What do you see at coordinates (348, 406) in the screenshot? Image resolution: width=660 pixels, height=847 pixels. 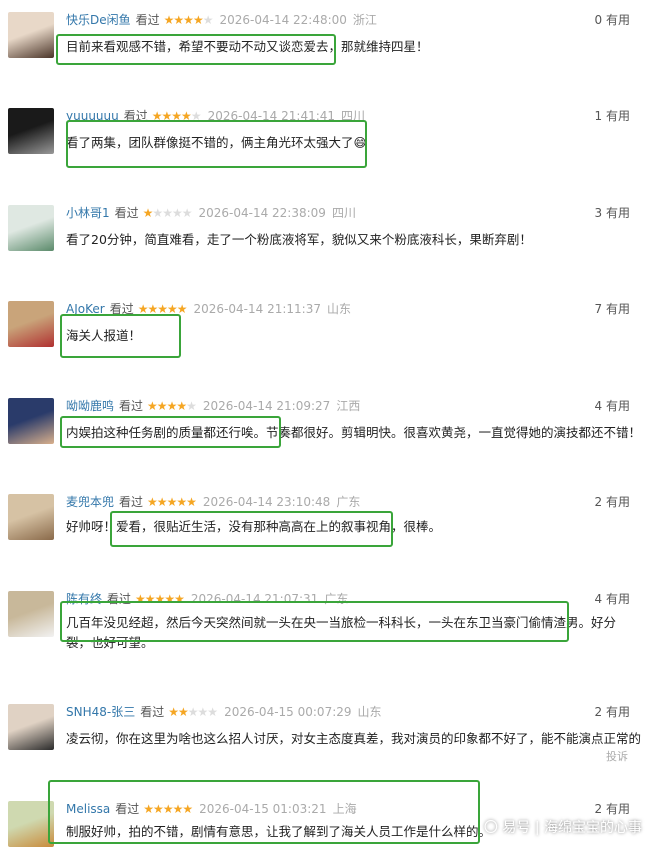 I see `comment-location: 江西` at bounding box center [348, 406].